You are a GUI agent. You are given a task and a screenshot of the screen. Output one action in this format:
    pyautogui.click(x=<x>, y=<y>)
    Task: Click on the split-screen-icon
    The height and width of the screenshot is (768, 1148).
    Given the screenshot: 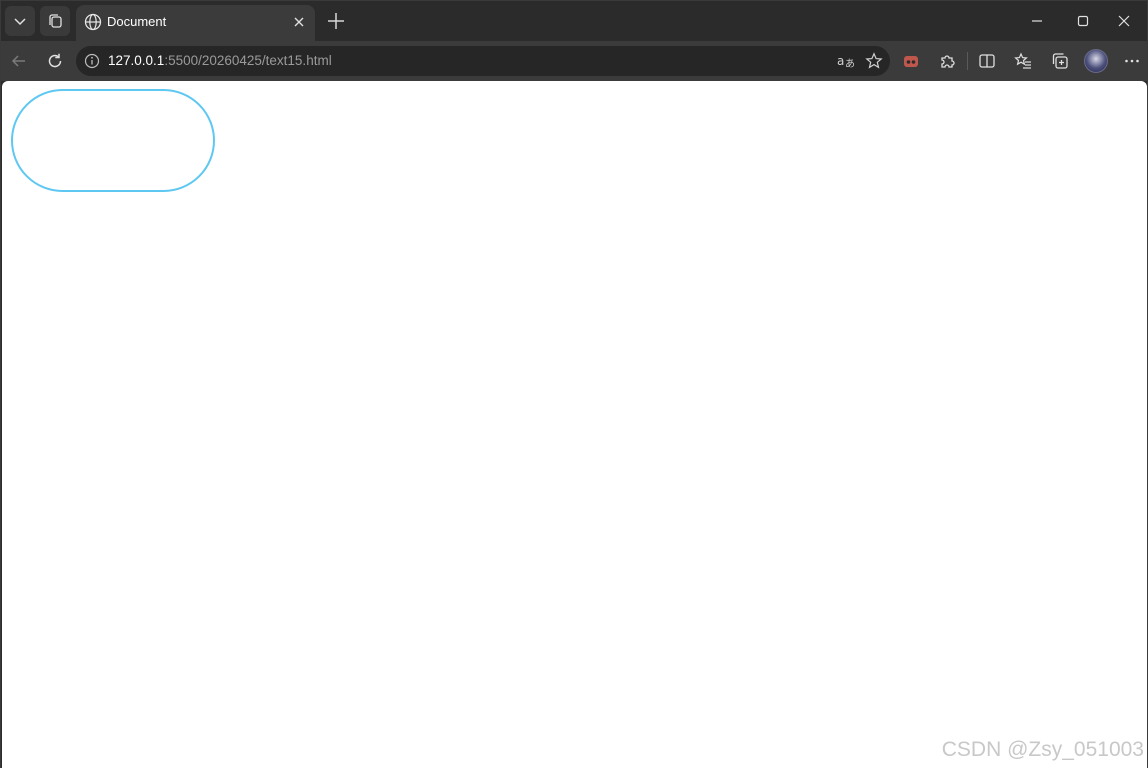 What is the action you would take?
    pyautogui.click(x=987, y=61)
    